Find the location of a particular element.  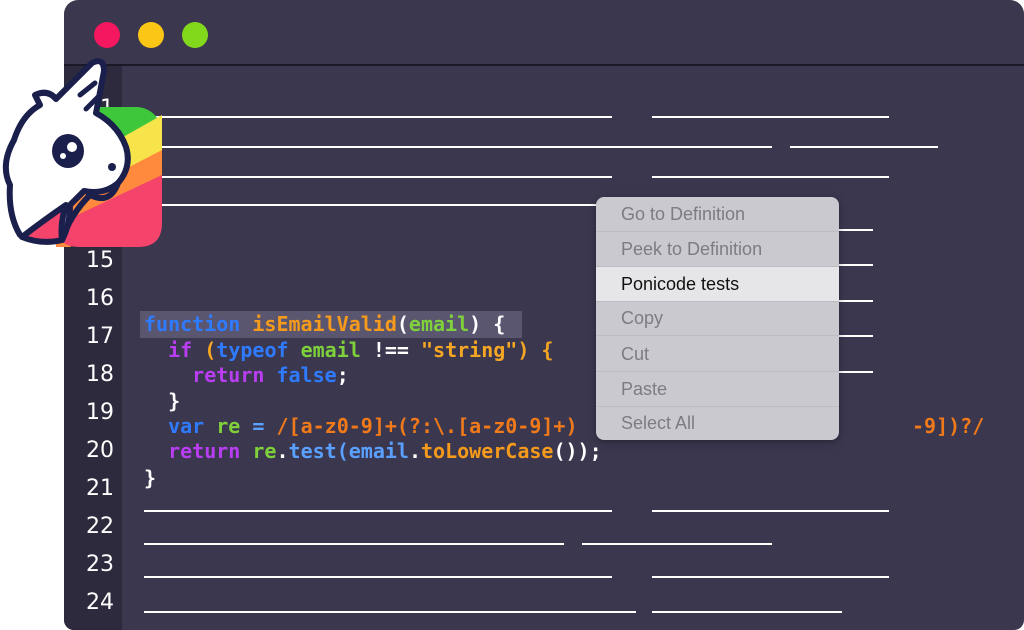

punctuation: ; is located at coordinates (342, 375).